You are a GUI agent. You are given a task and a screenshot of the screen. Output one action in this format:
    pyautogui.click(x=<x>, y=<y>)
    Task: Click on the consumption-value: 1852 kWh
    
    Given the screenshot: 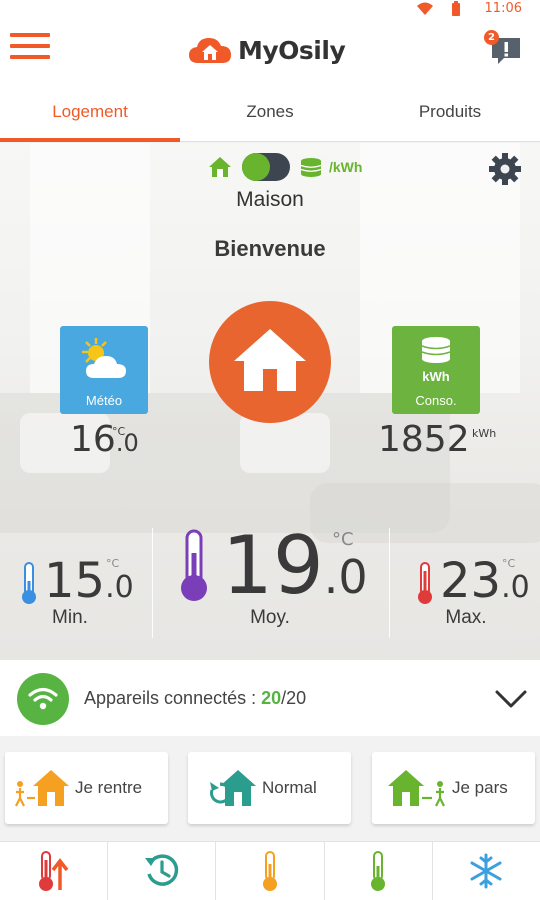 What is the action you would take?
    pyautogui.click(x=437, y=439)
    